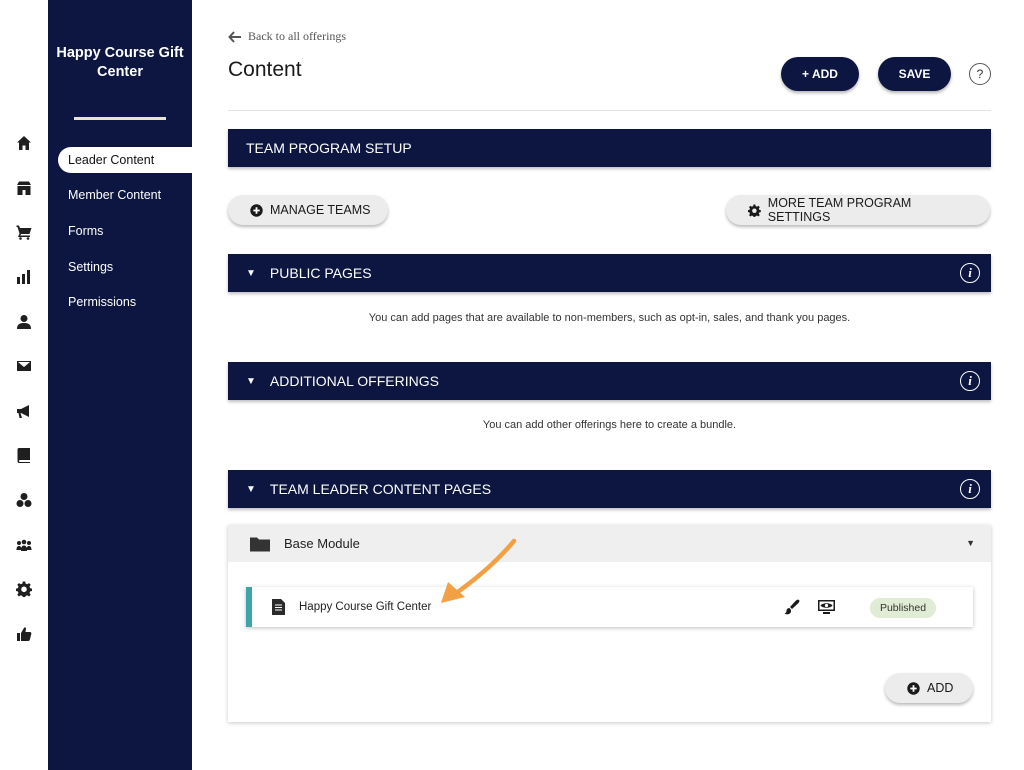 This screenshot has width=1024, height=770. I want to click on public-pages-bar: ▼ PUBLIC PAGES i, so click(609, 273).